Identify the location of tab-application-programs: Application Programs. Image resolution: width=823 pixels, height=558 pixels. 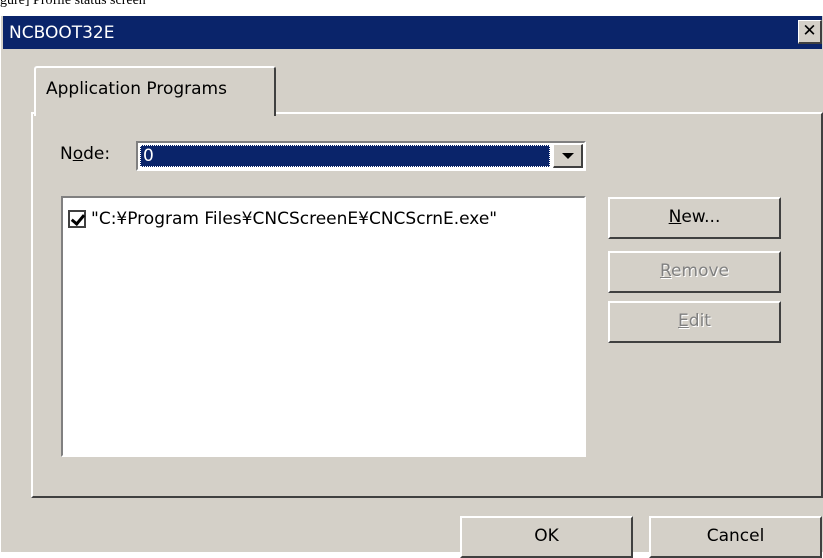
(155, 91).